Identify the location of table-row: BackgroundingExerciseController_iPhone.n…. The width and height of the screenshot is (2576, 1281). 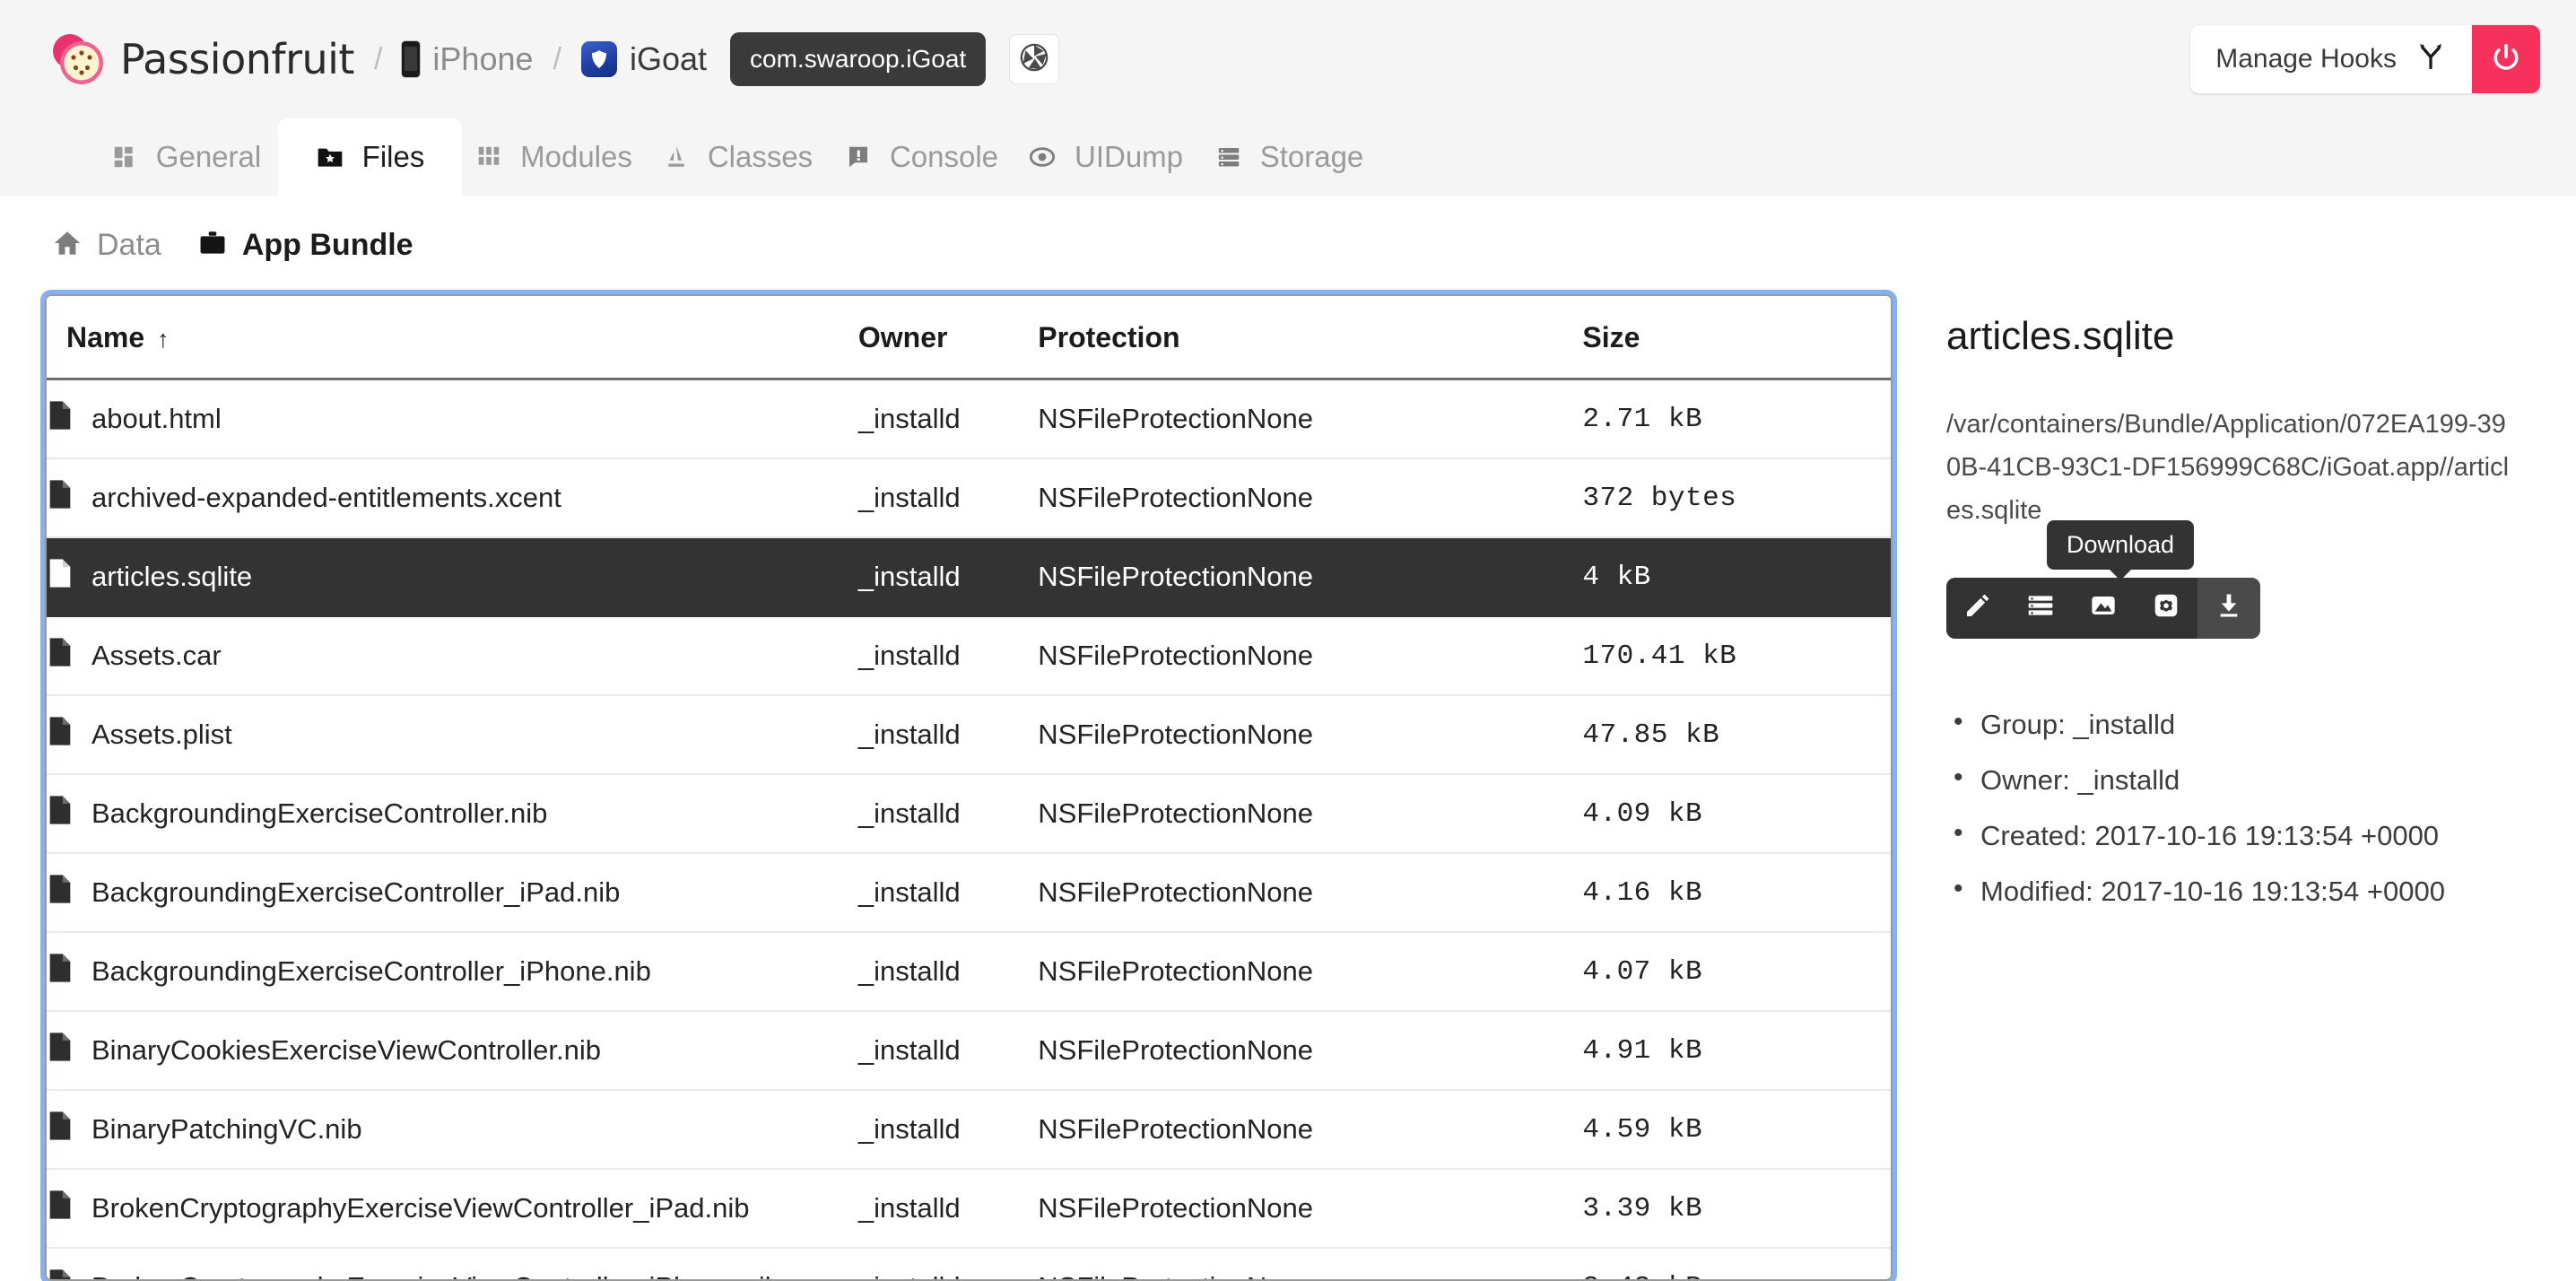
(969, 972).